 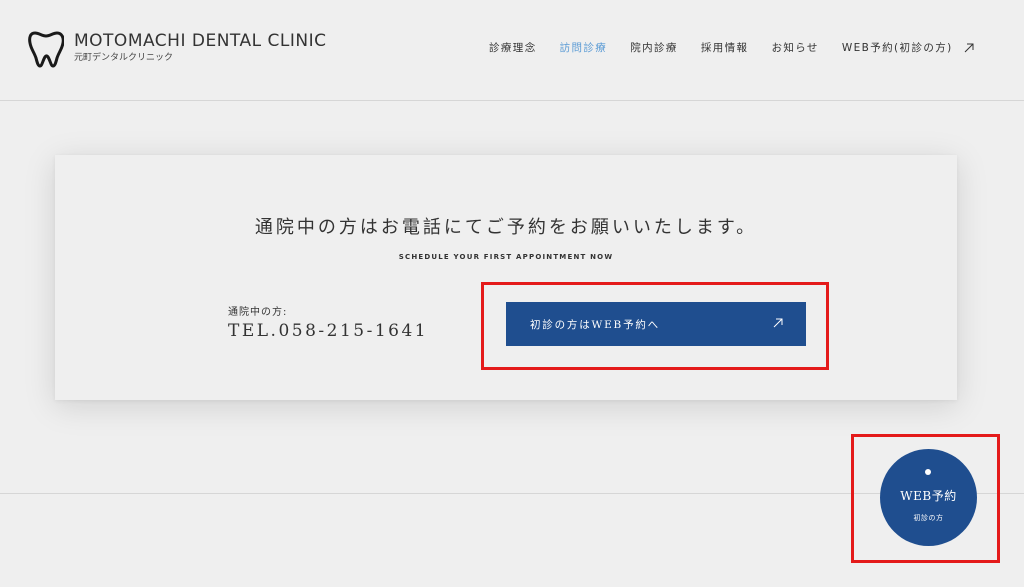 What do you see at coordinates (584, 47) in the screenshot?
I see `nav-item-home-visit: 訪問診療` at bounding box center [584, 47].